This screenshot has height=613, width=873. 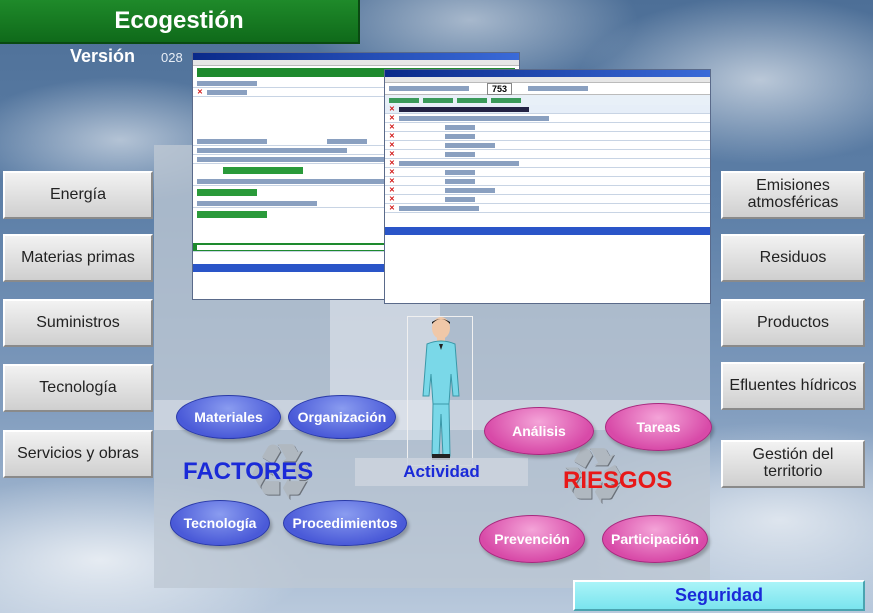 I want to click on app-title: Ecogestión, so click(x=180, y=22).